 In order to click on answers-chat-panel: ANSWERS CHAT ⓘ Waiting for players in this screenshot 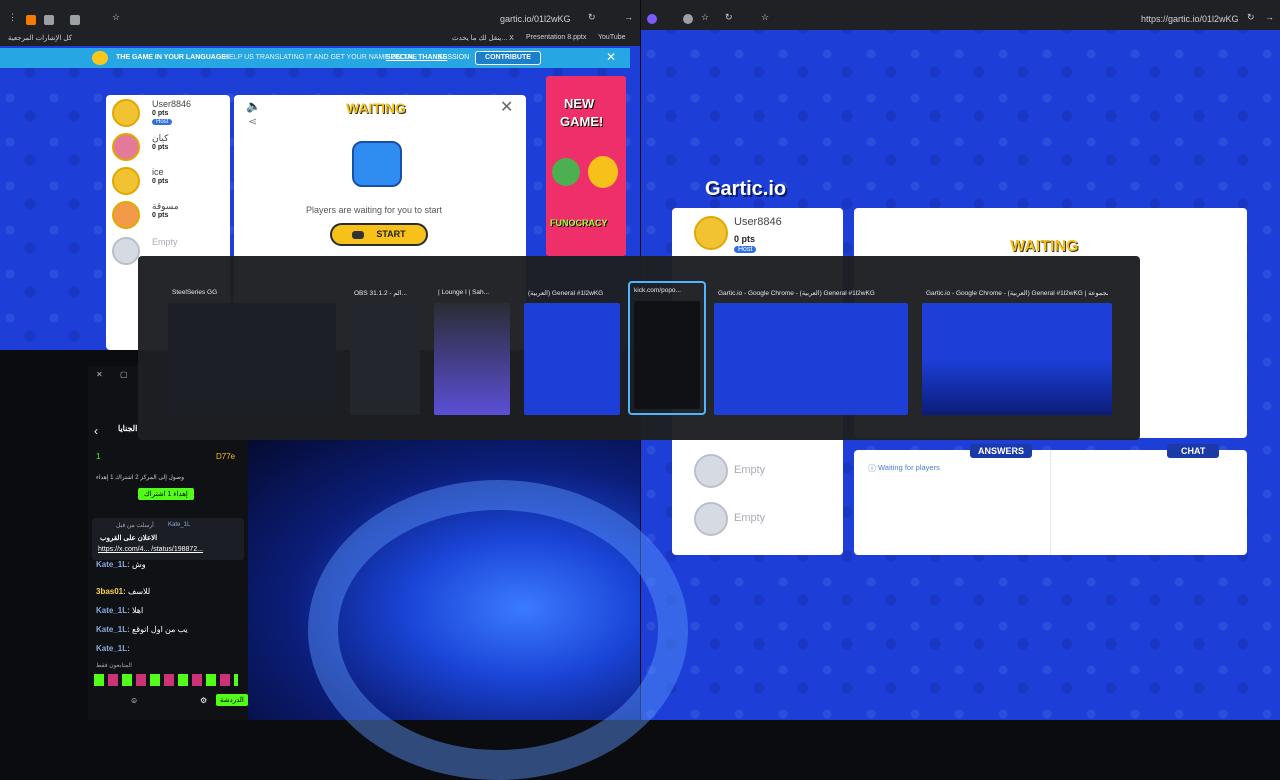, I will do `click(1050, 499)`.